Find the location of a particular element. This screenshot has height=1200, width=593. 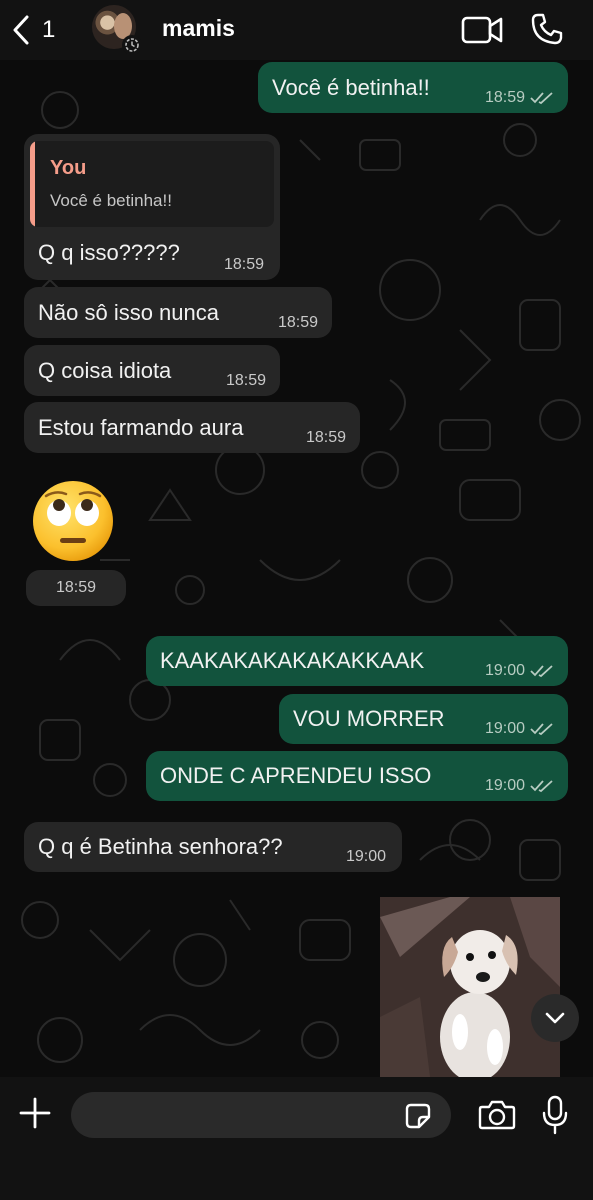

message-bubble-outgoing: KAAKAKAKAKAKAKKAAK 19:00 is located at coordinates (357, 661).